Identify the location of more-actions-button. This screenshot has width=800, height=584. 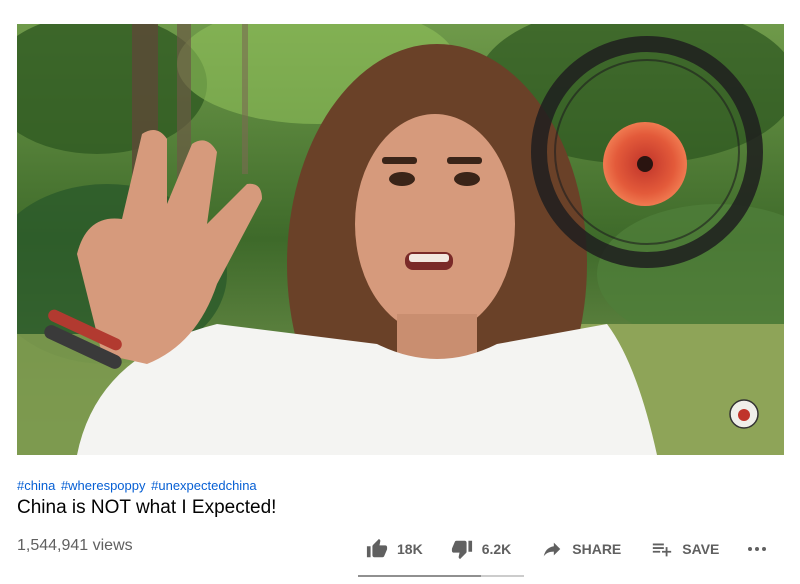
(757, 549).